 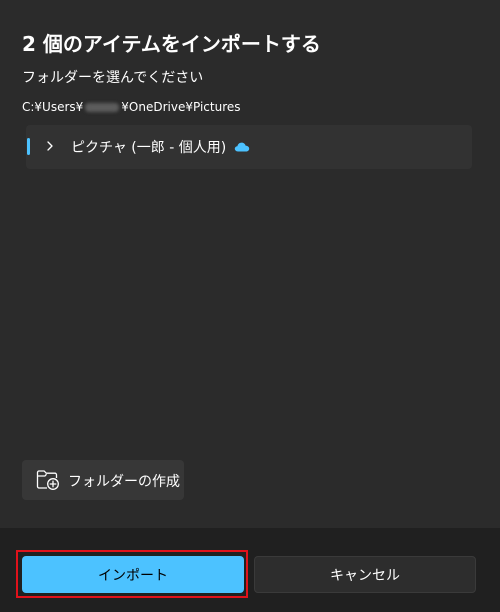 What do you see at coordinates (47, 480) in the screenshot?
I see `new-folder-icon` at bounding box center [47, 480].